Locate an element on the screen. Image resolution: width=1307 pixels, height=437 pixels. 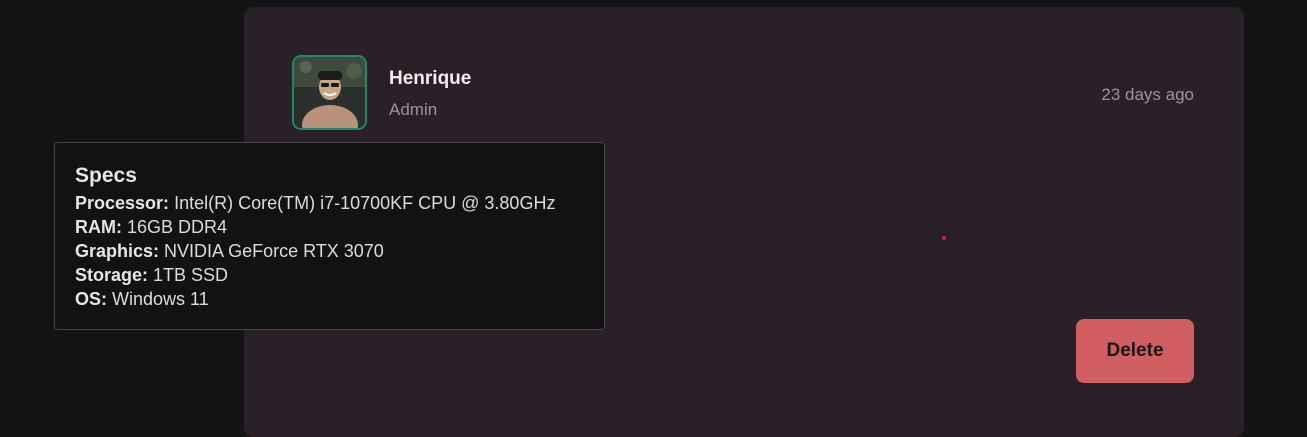
post-timestamp: 23 days ago is located at coordinates (1147, 94).